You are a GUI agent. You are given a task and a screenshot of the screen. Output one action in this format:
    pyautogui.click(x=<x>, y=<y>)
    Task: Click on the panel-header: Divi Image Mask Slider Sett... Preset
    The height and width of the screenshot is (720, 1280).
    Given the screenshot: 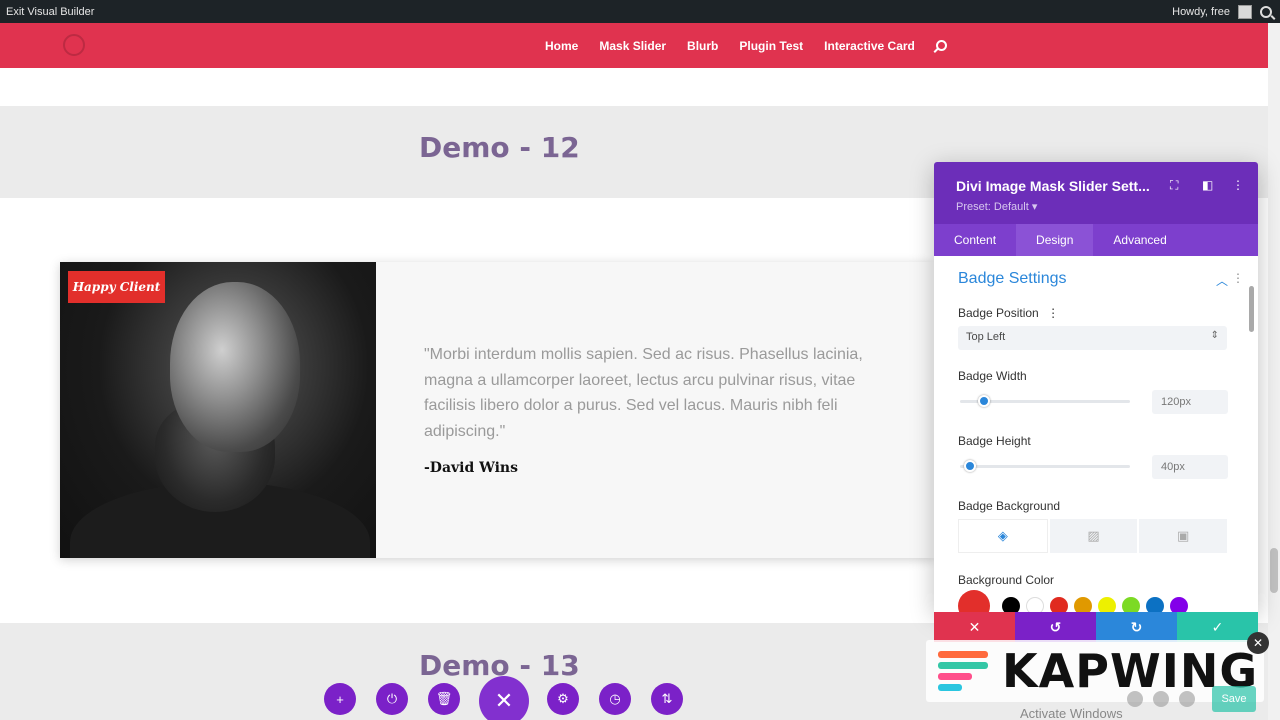 What is the action you would take?
    pyautogui.click(x=1096, y=193)
    